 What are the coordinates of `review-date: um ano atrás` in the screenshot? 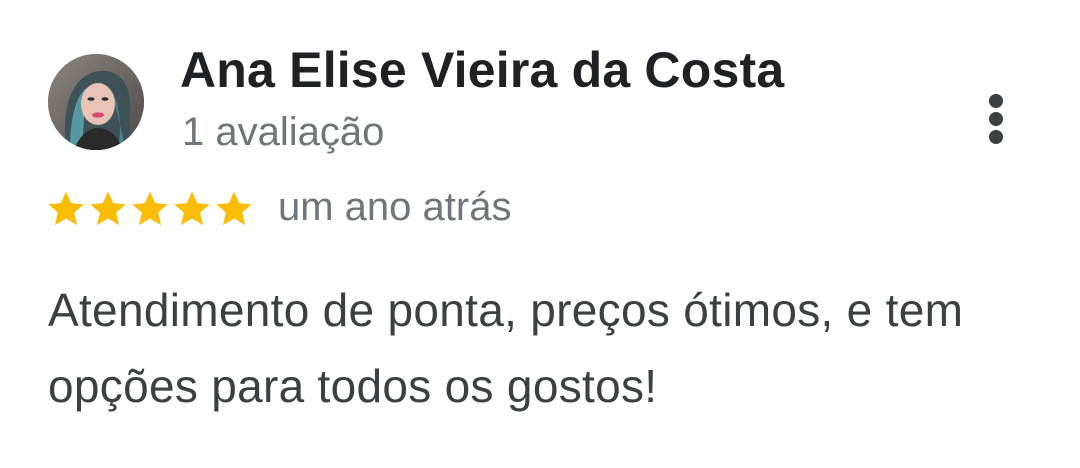 It's located at (395, 207).